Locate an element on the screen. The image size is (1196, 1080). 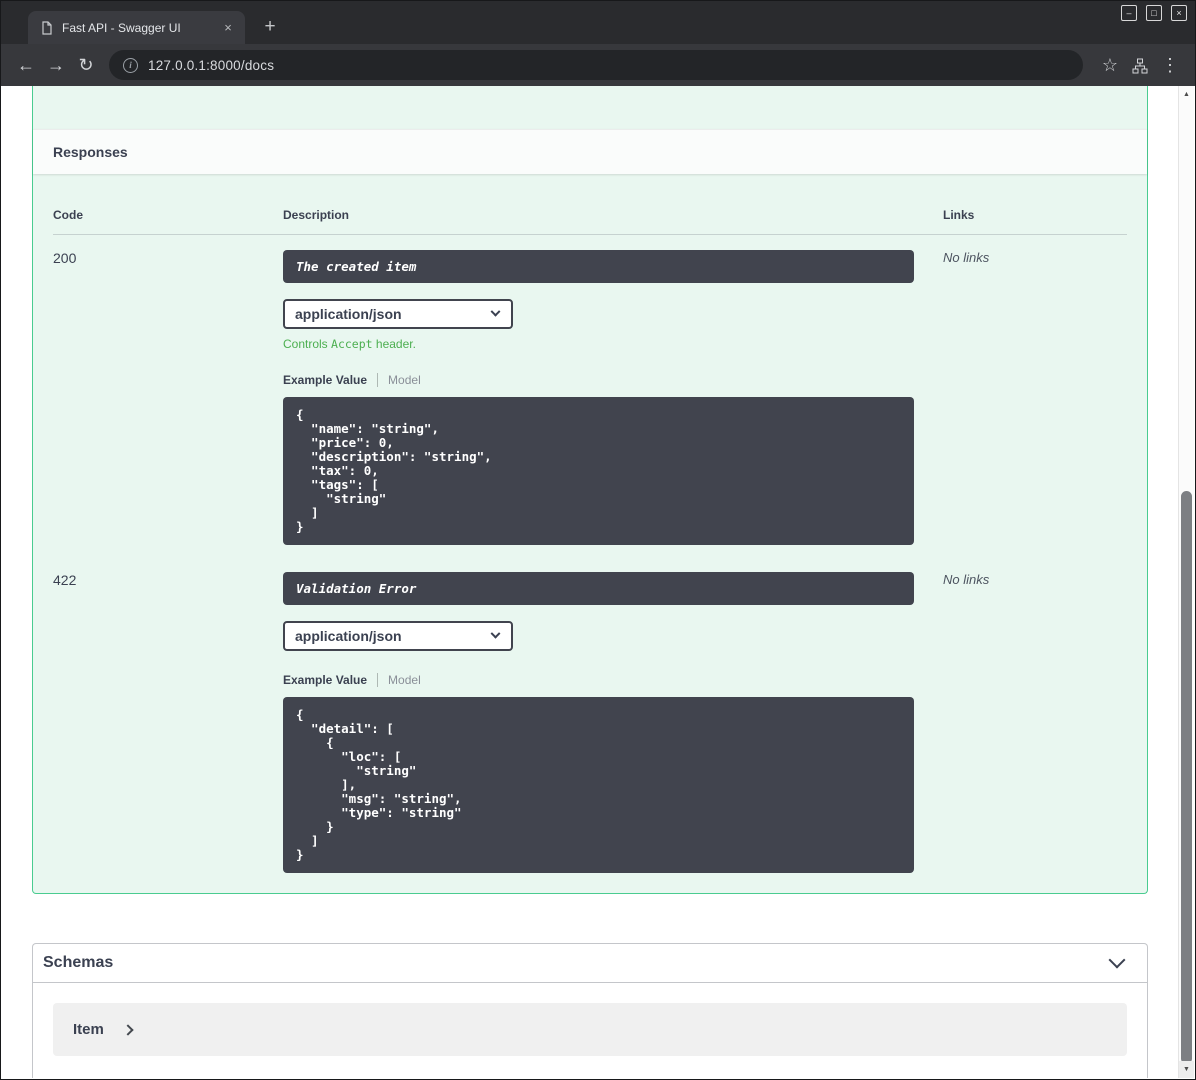
page-file-icon is located at coordinates (47, 27).